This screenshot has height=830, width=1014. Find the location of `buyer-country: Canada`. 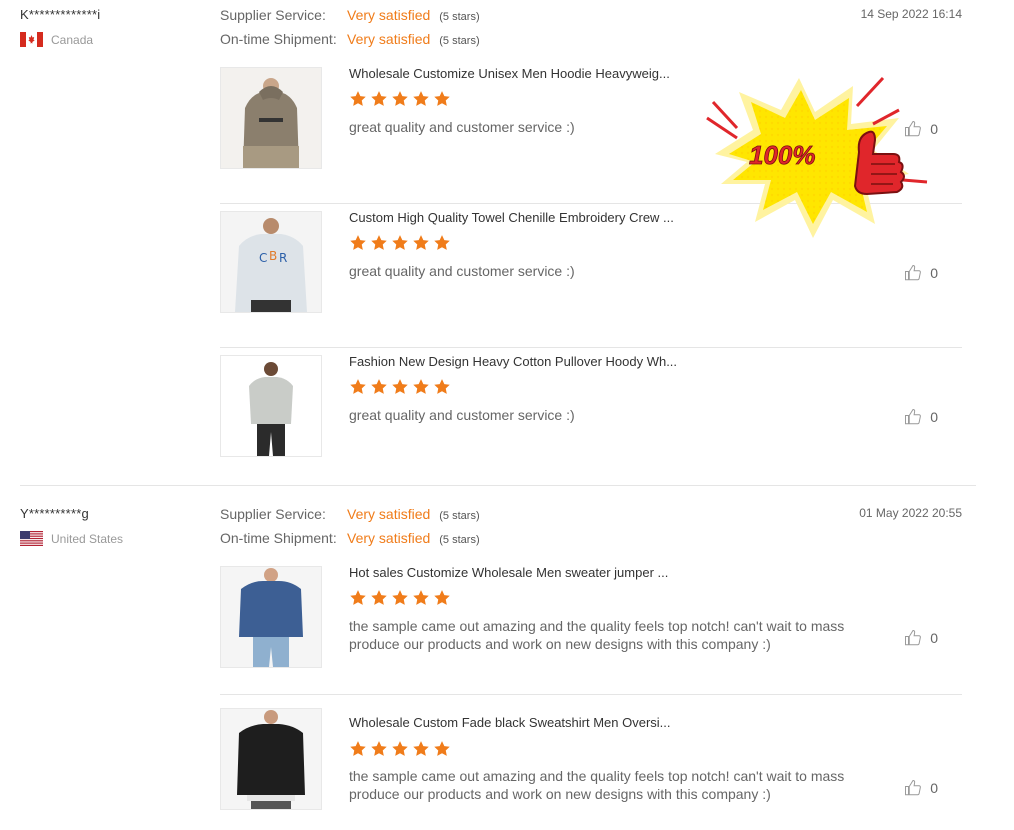

buyer-country: Canada is located at coordinates (56, 39).